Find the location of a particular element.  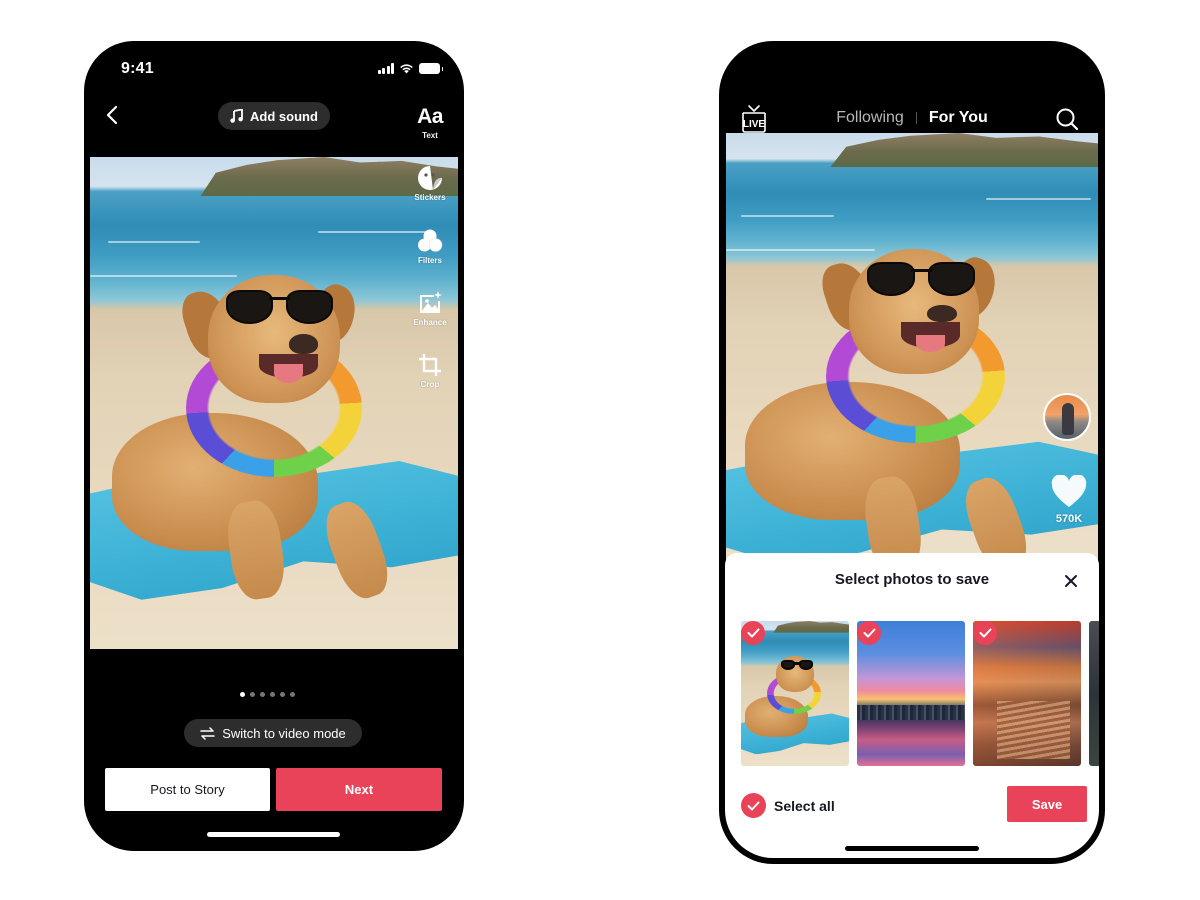

save-photos-sheet: Select photos to save Select all Save is located at coordinates (912, 705).